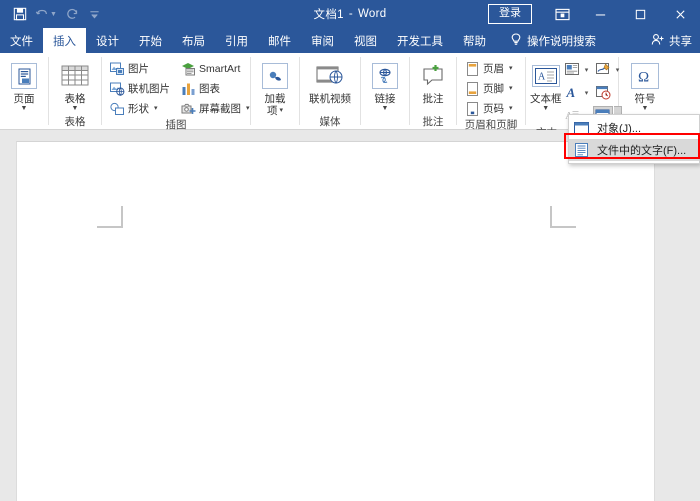  I want to click on insert-picture-button: 图片, so click(139, 68).